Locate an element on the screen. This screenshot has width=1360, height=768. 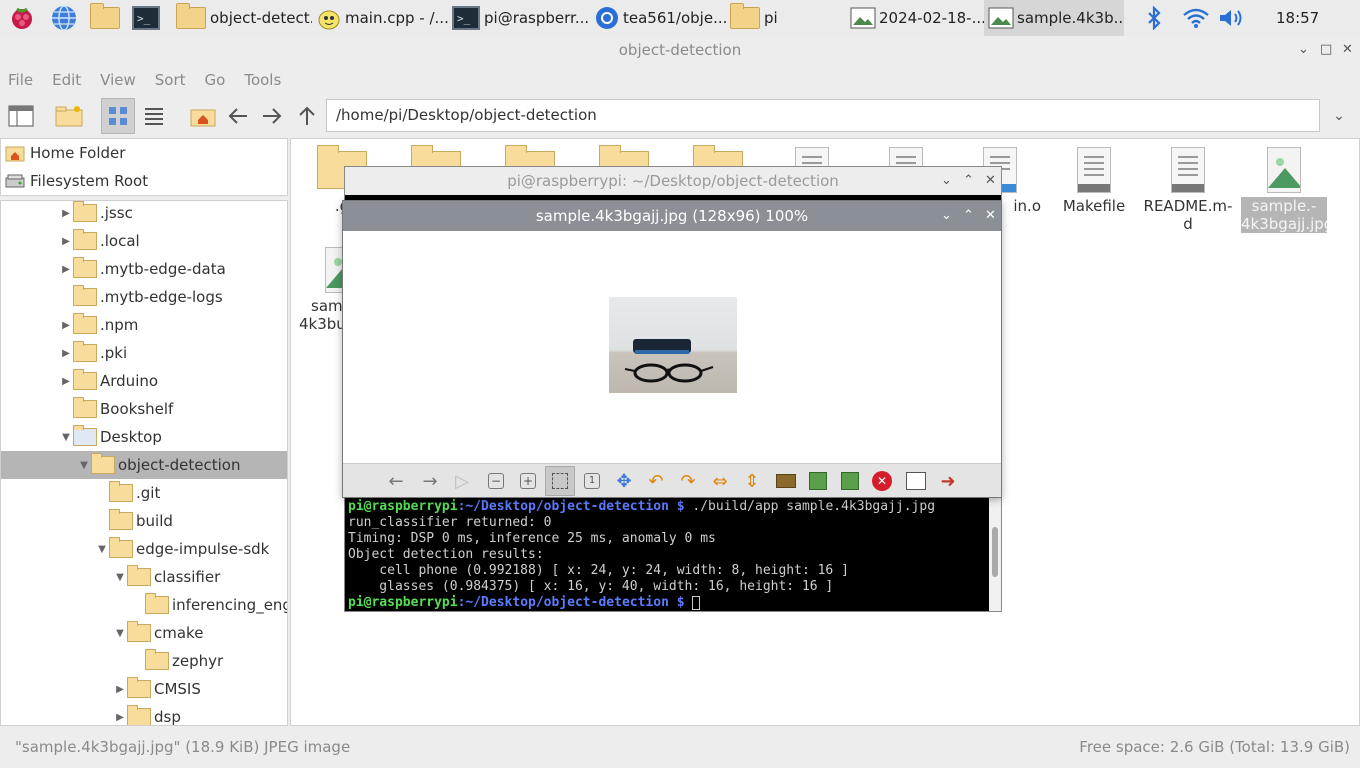
task-pi-folder: pi is located at coordinates (786, 18).